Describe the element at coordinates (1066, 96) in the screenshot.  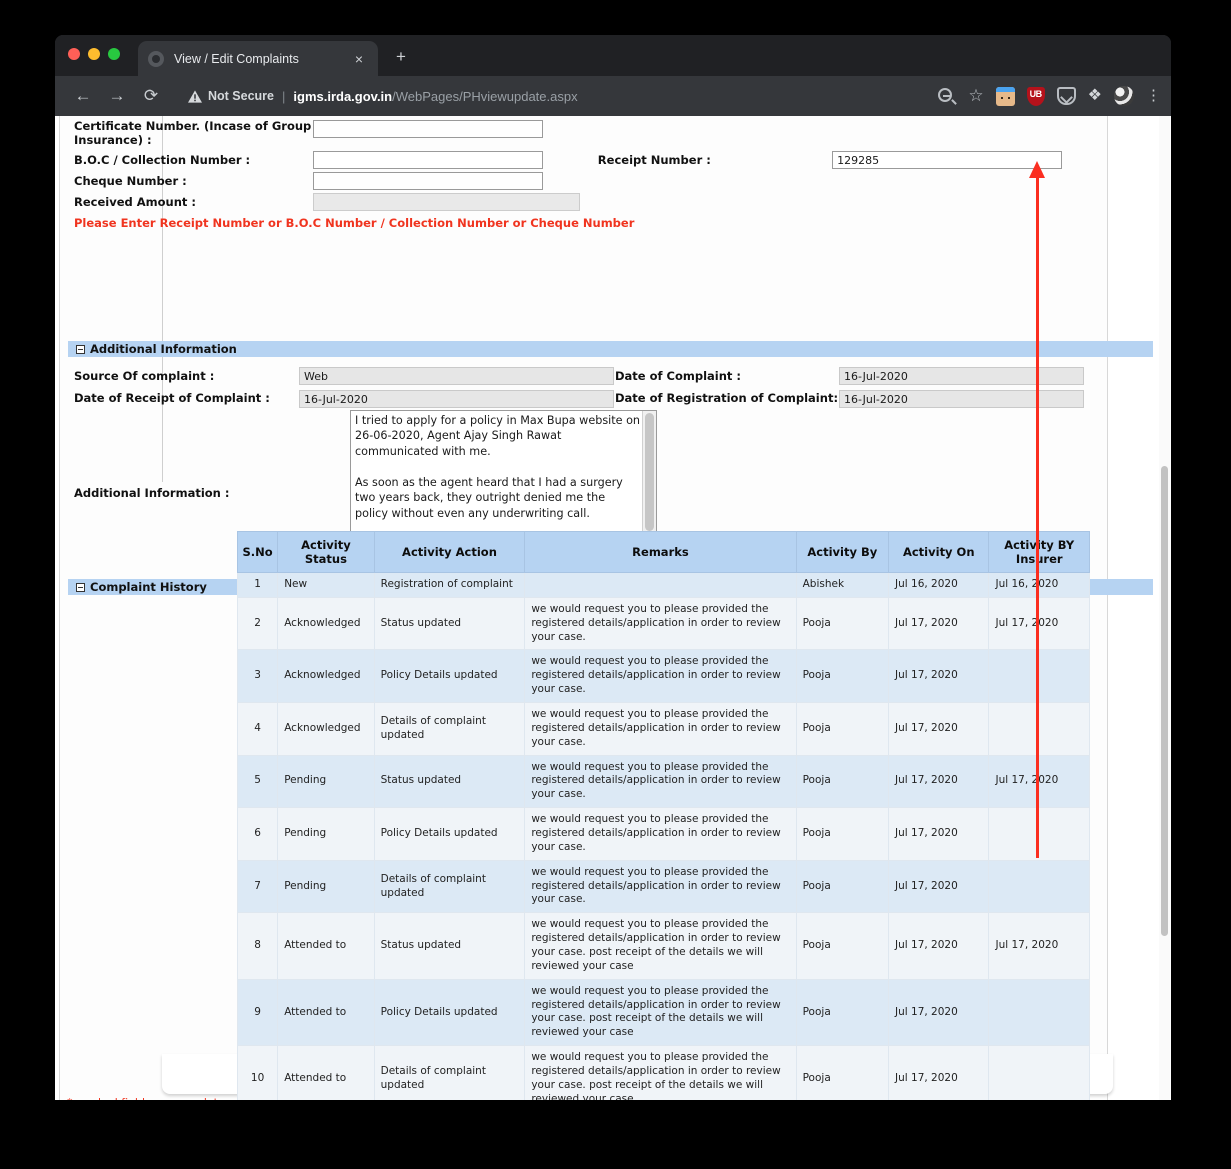
I see `pocket-icon` at that location.